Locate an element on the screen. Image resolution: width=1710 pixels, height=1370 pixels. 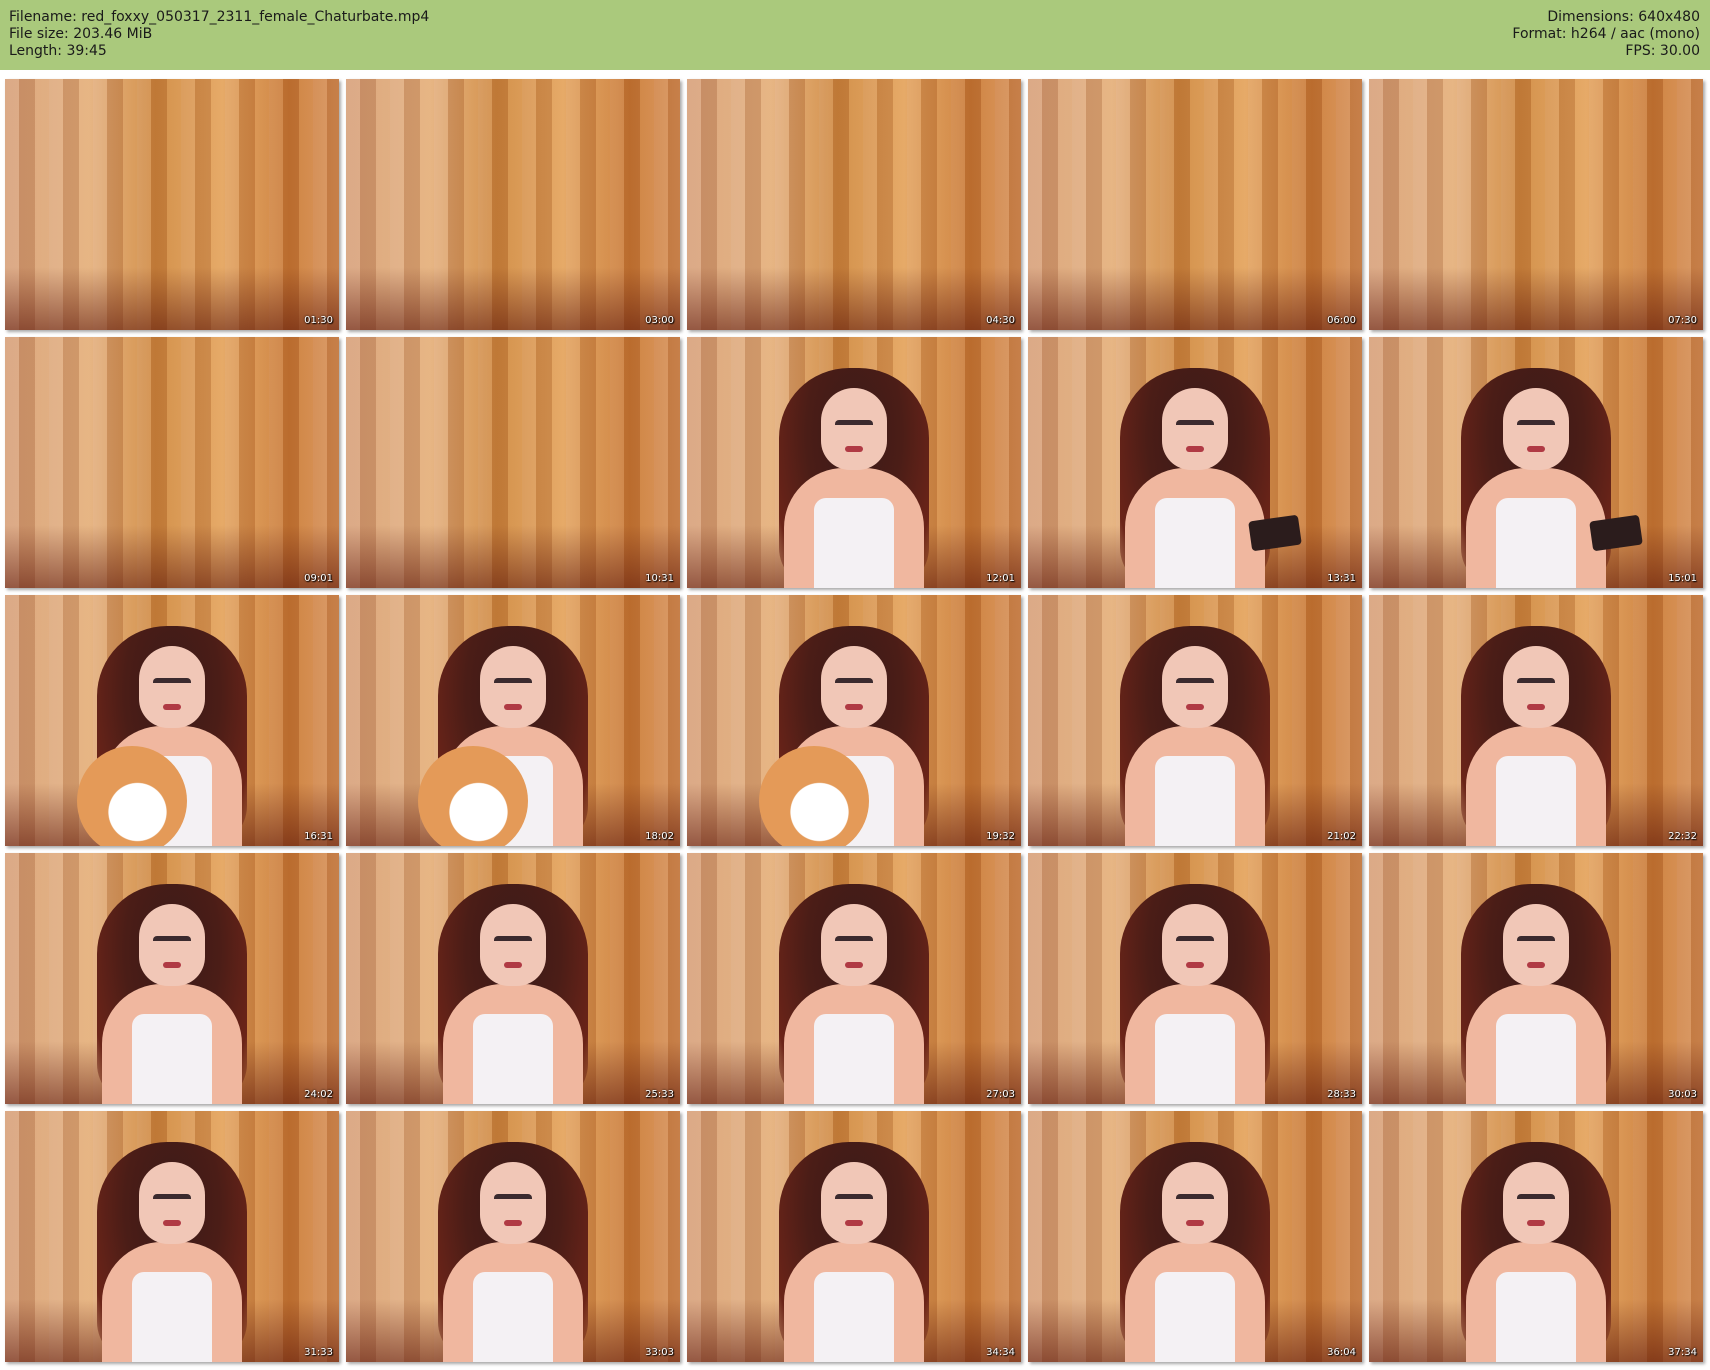
video-thumbnail: 16:31 is located at coordinates (172, 720).